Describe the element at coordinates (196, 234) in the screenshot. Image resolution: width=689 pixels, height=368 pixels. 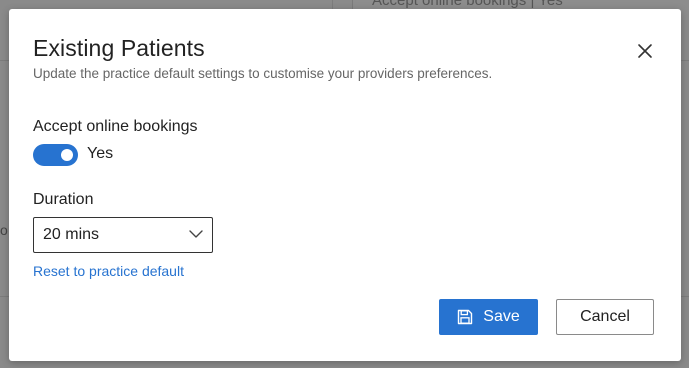
I see `chevron-down-icon` at that location.